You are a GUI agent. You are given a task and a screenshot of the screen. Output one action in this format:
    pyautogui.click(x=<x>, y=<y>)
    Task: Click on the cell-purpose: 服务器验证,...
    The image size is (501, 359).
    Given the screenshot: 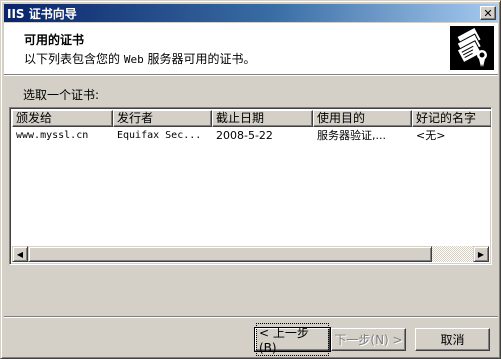 What is the action you would take?
    pyautogui.click(x=351, y=135)
    